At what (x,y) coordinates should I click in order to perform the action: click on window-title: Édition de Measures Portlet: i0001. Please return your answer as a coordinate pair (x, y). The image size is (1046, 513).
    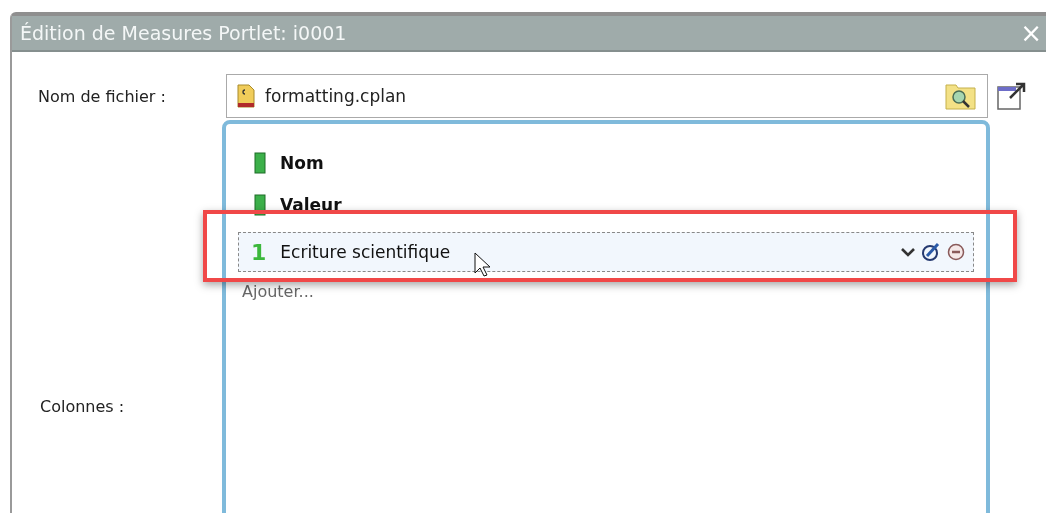
    Looking at the image, I should click on (183, 33).